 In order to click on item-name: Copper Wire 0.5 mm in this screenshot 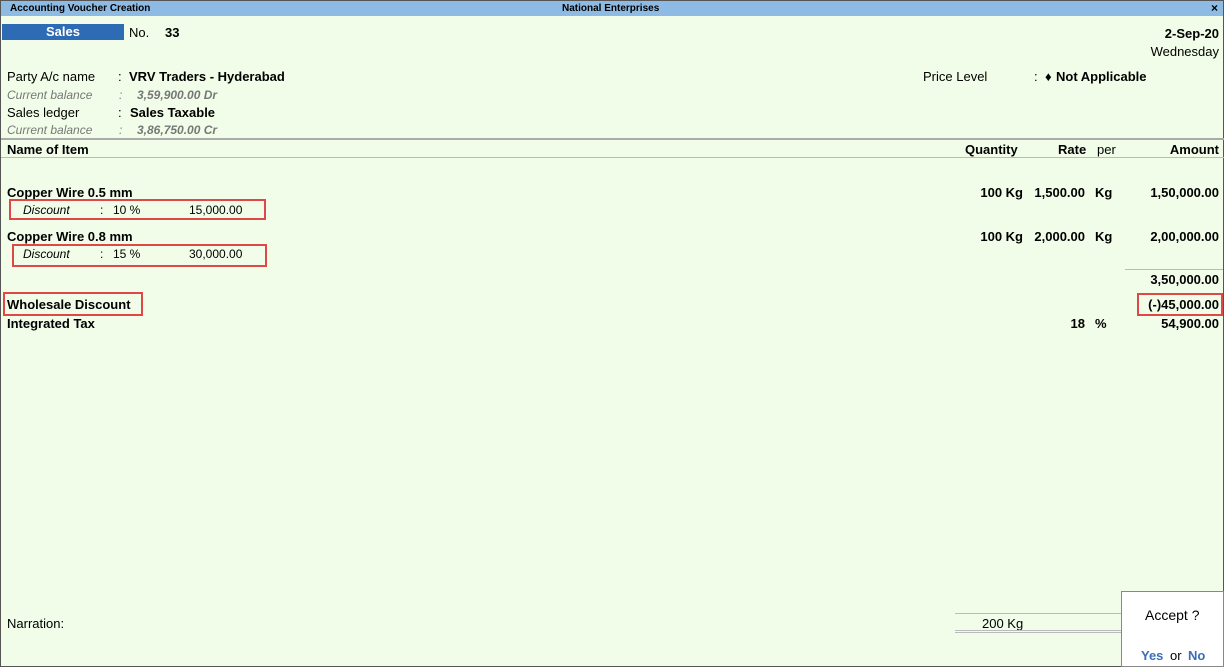, I will do `click(70, 192)`.